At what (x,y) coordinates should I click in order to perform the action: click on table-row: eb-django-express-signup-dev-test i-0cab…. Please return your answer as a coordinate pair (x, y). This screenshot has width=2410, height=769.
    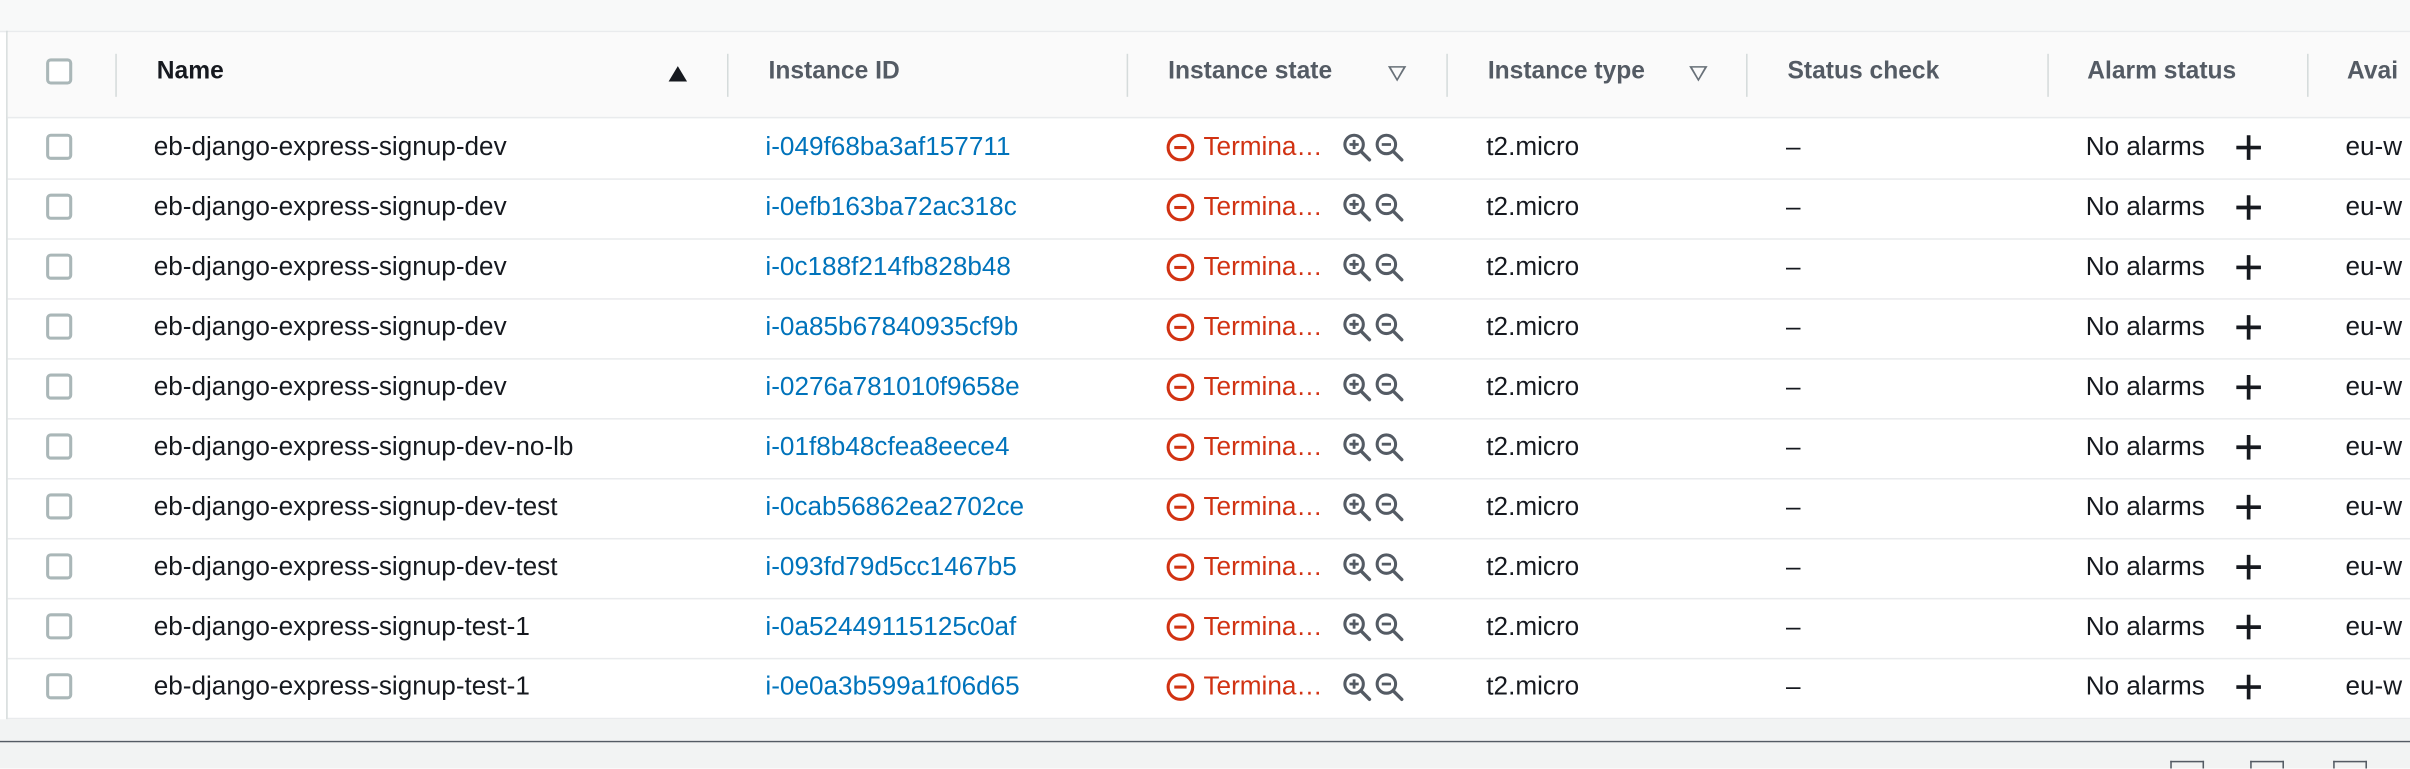
    Looking at the image, I should click on (1208, 509).